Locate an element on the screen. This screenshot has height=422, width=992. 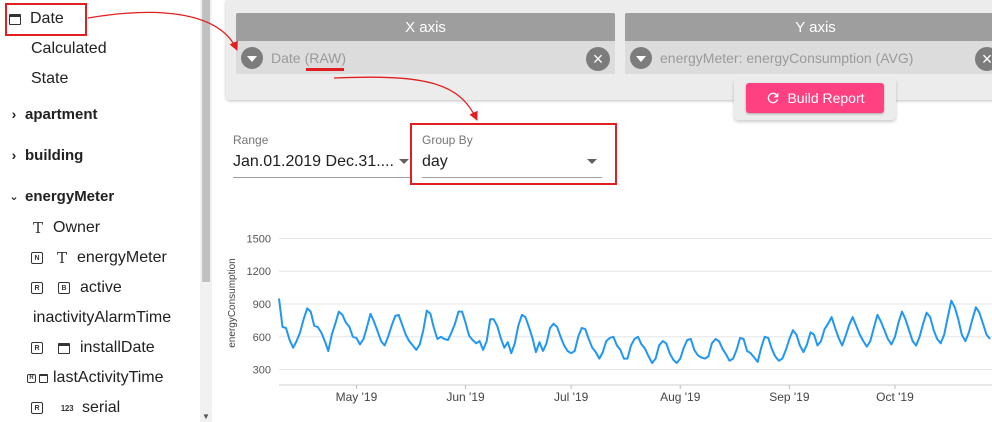
badge-n-icon: N is located at coordinates (37, 258).